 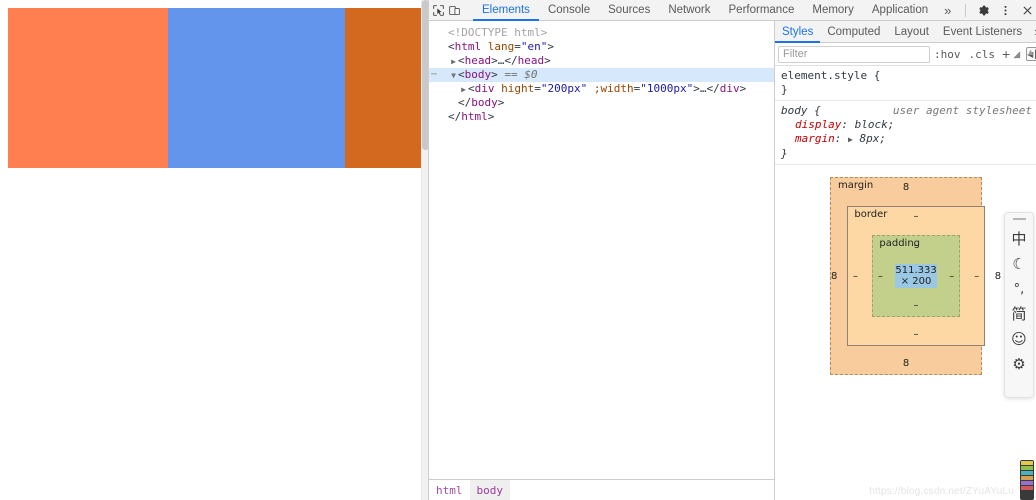 What do you see at coordinates (900, 10) in the screenshot?
I see `tab-application: Application` at bounding box center [900, 10].